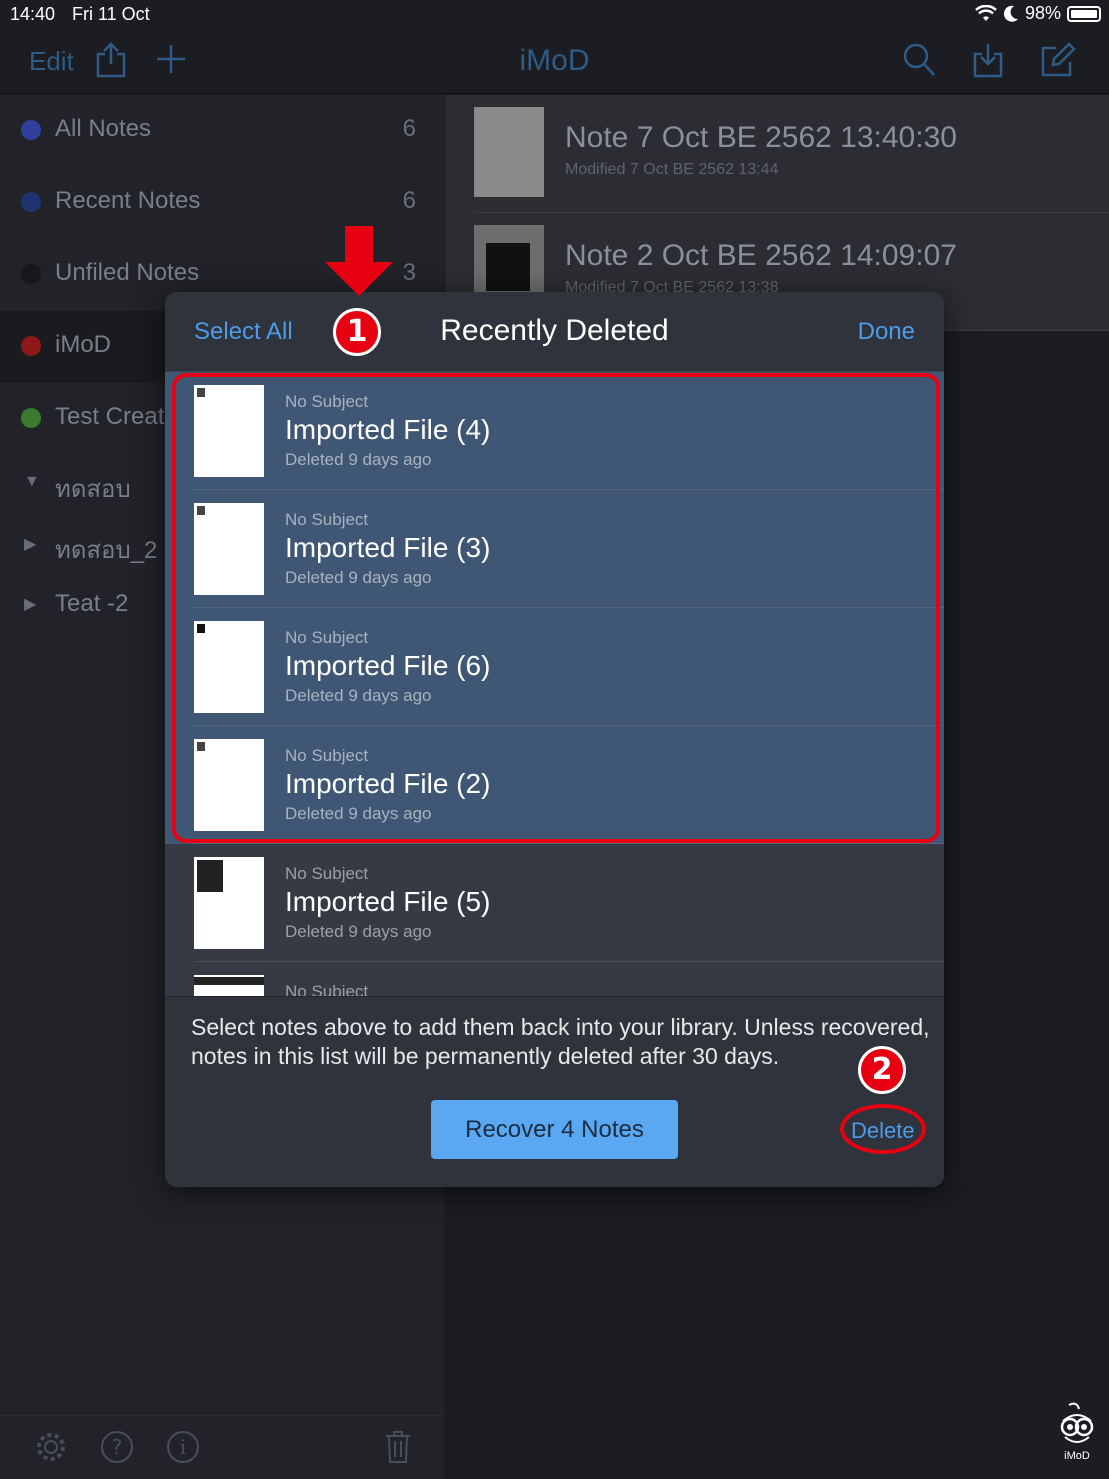 This screenshot has height=1479, width=1109. I want to click on trash-icon, so click(398, 1447).